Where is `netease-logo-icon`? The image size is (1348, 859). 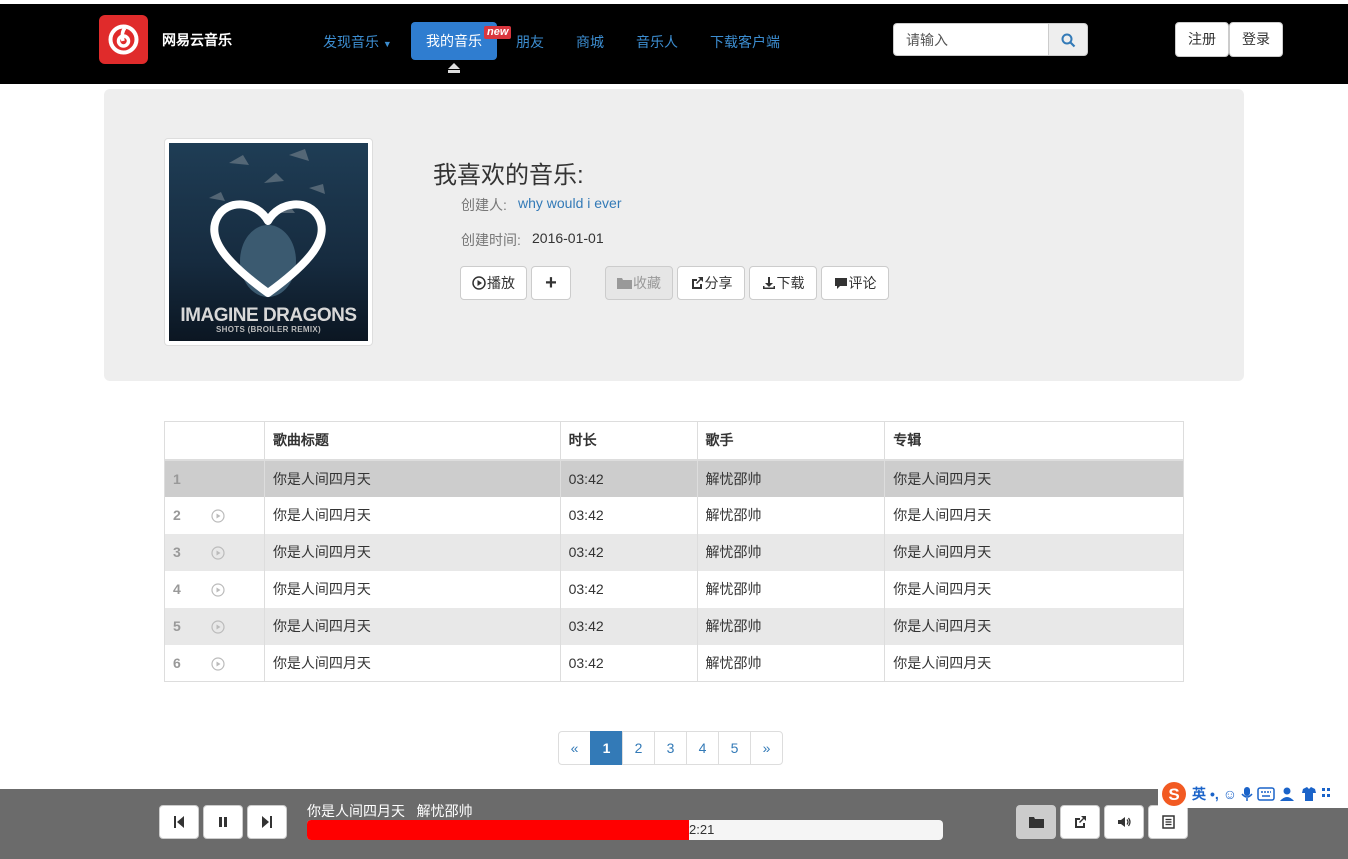 netease-logo-icon is located at coordinates (123, 39).